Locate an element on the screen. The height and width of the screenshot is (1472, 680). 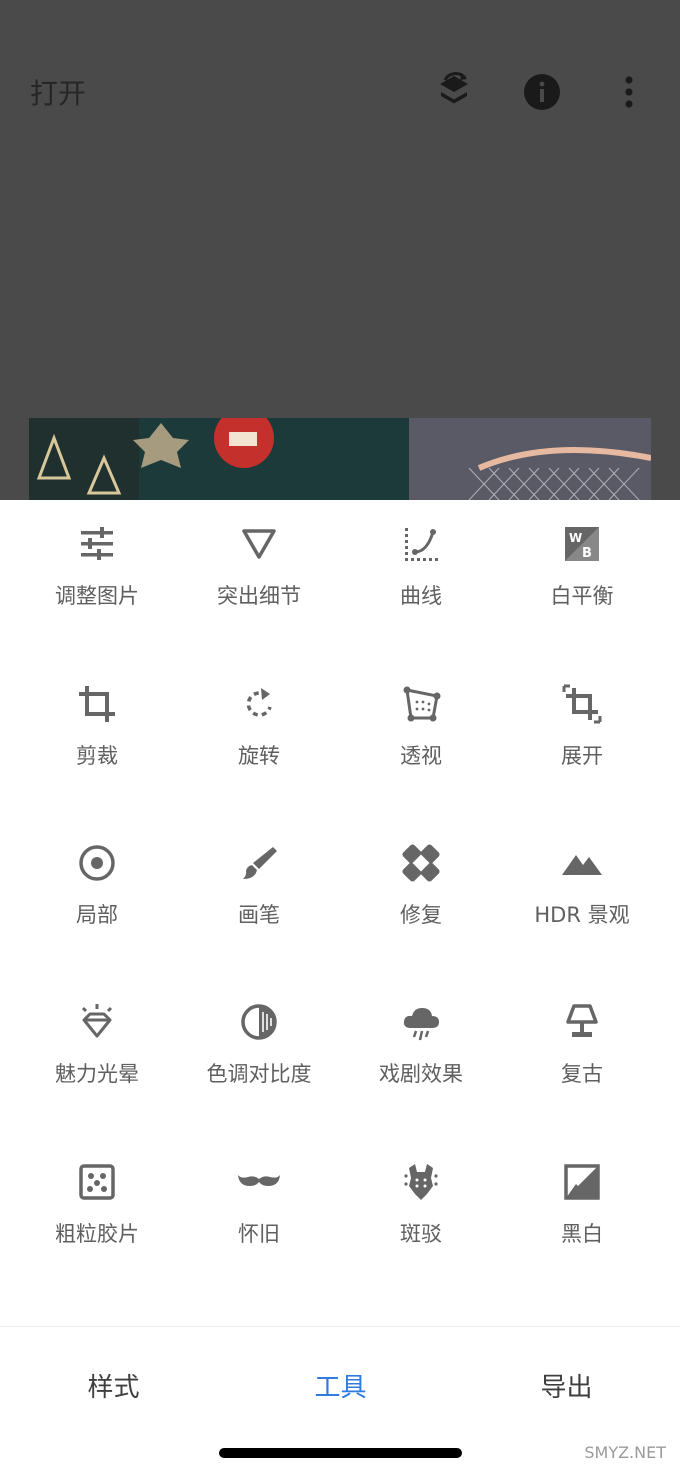
tool-label: 斑驳 is located at coordinates (421, 1234).